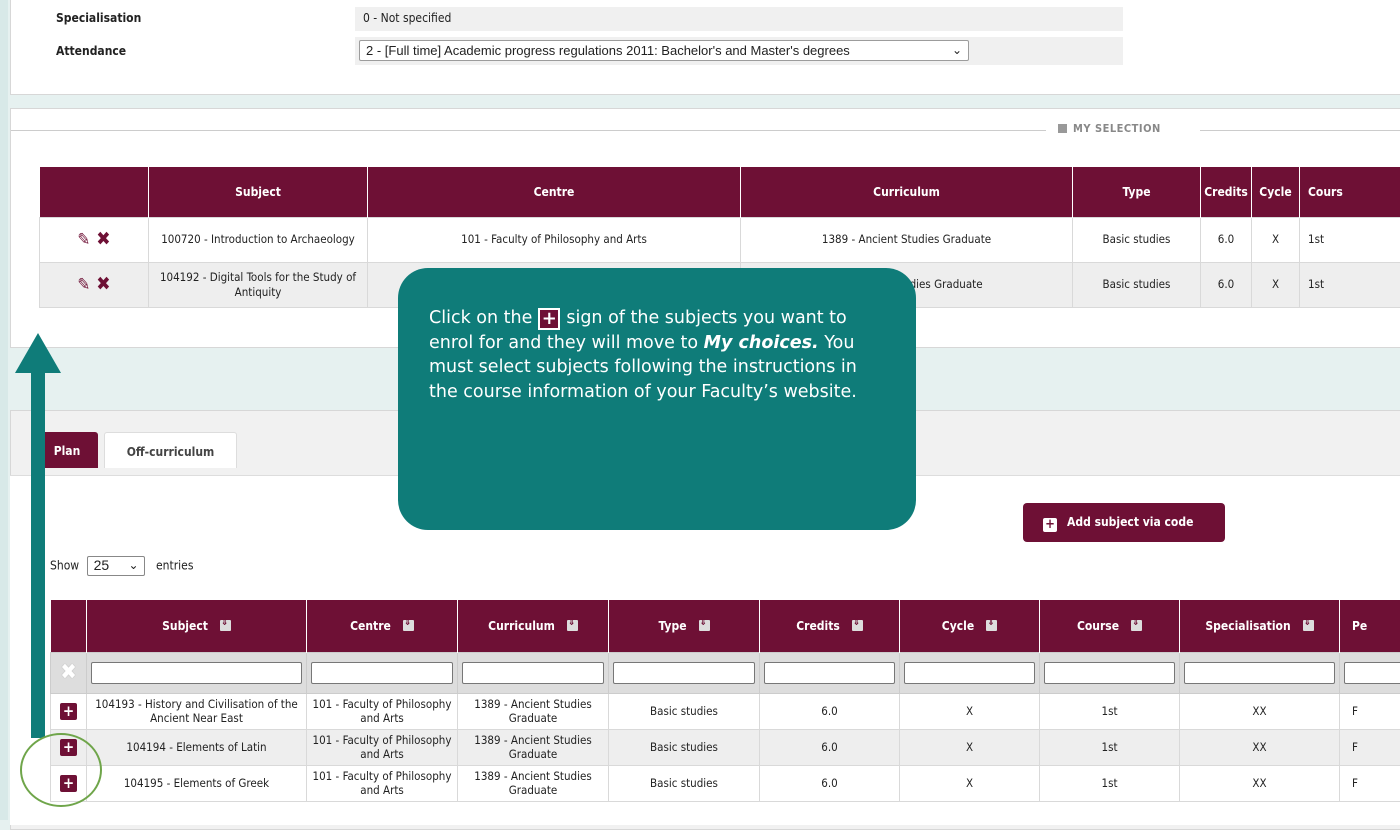 The width and height of the screenshot is (1400, 830). What do you see at coordinates (1259, 673) in the screenshot?
I see `filter-specialisation-input` at bounding box center [1259, 673].